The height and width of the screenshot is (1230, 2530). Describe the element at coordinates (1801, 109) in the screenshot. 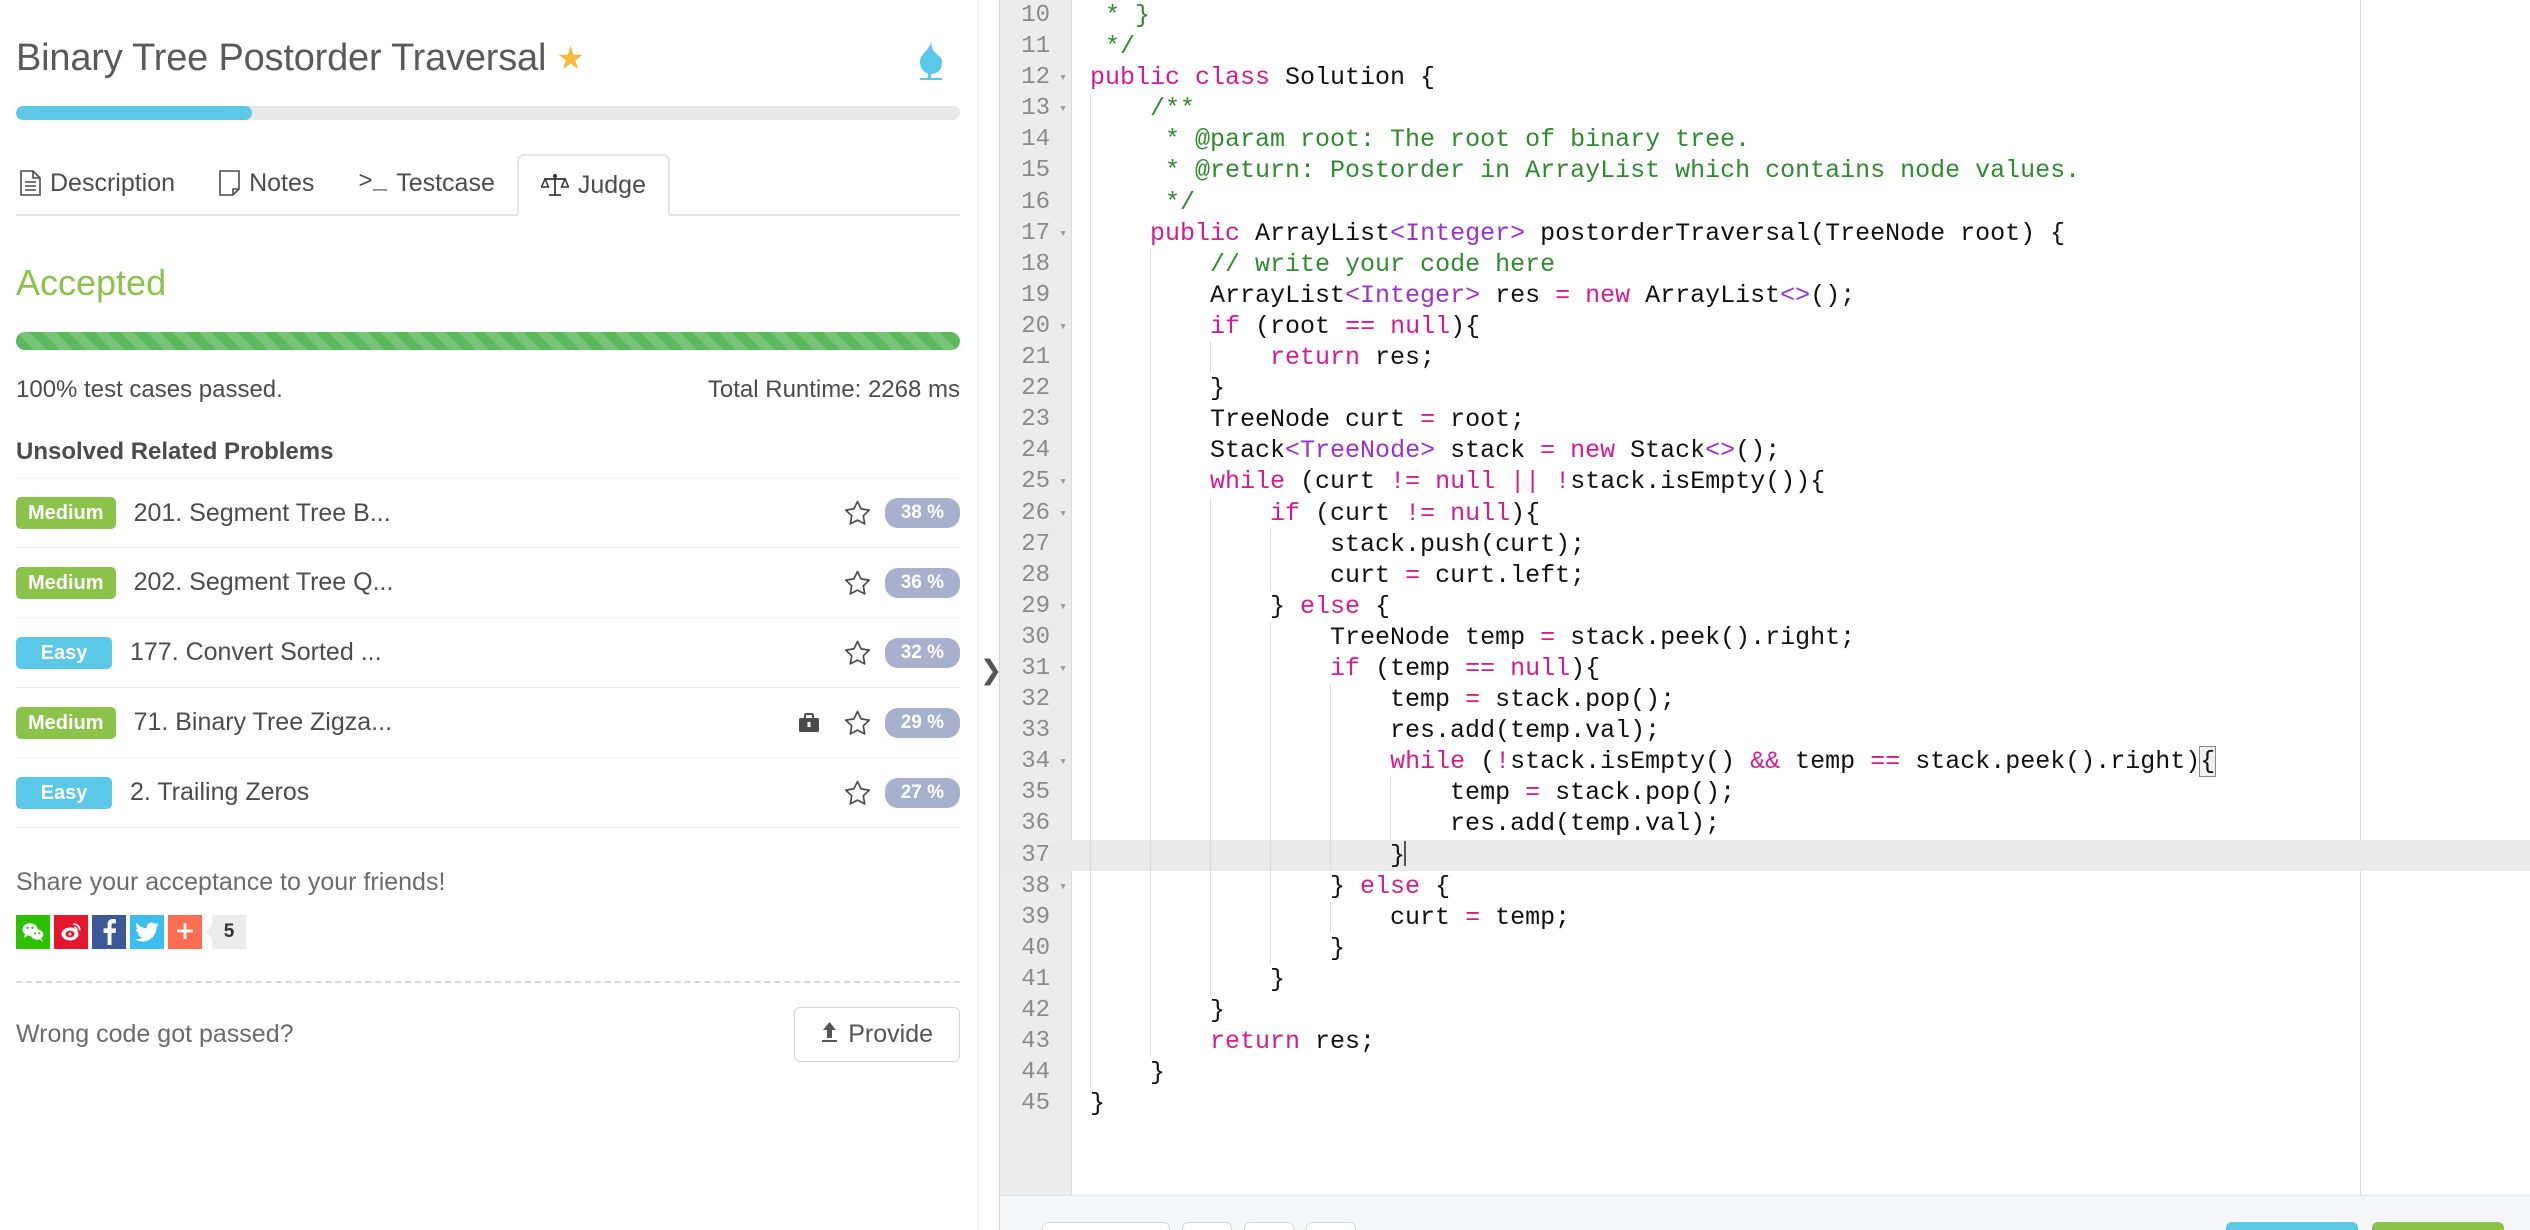

I see `code-line-source: /**` at that location.